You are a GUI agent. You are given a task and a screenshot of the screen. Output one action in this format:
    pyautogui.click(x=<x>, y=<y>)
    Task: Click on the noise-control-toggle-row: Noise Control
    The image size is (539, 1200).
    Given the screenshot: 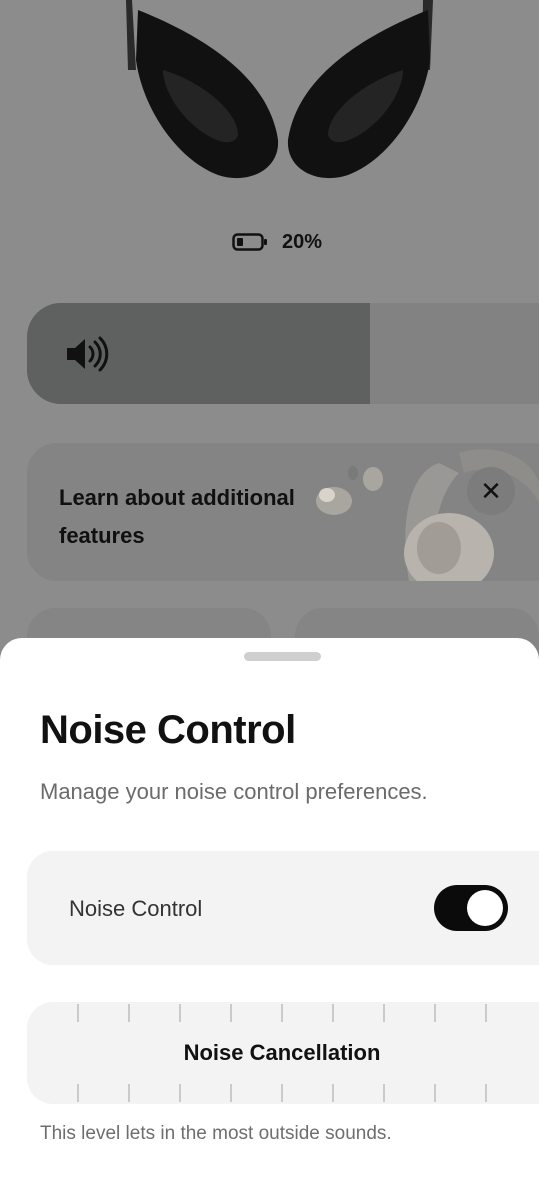 What is the action you would take?
    pyautogui.click(x=283, y=908)
    